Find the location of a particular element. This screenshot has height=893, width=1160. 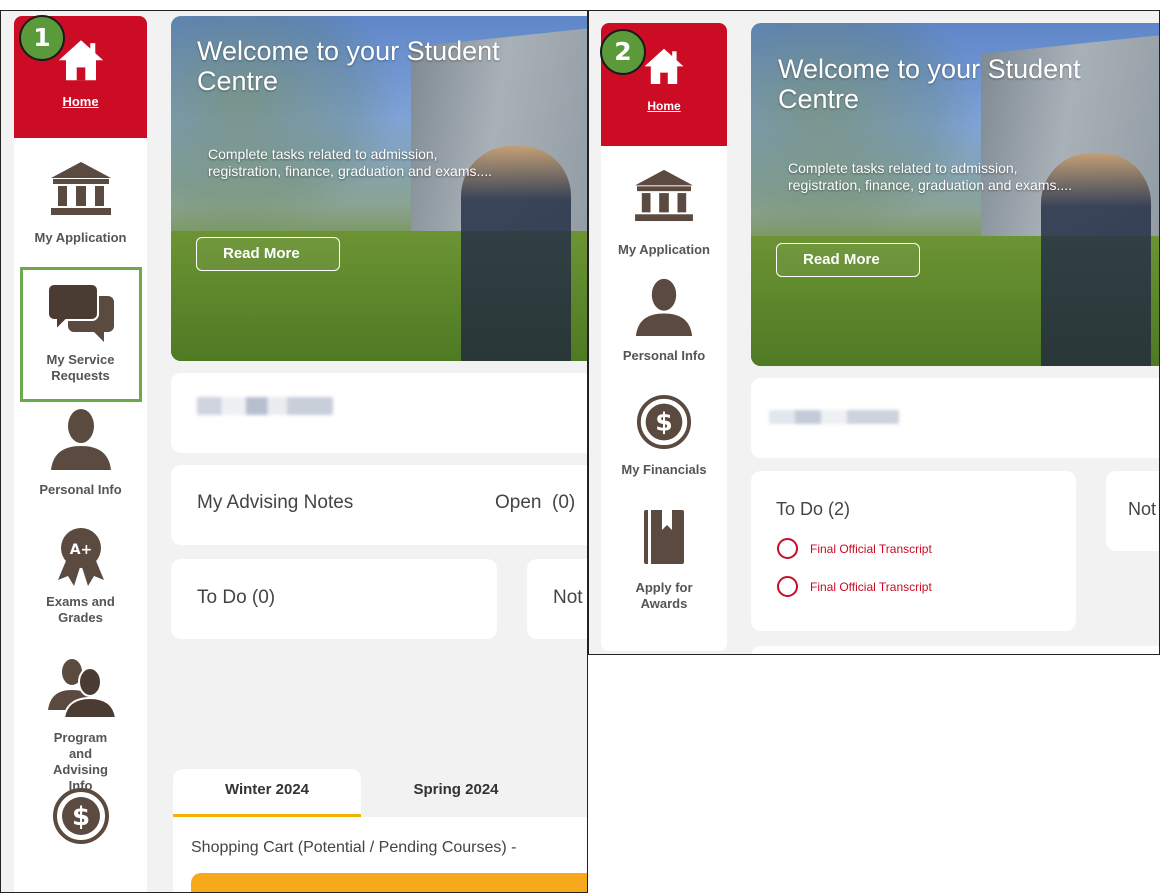

award-ribbon-icon: A+ is located at coordinates (80, 557).